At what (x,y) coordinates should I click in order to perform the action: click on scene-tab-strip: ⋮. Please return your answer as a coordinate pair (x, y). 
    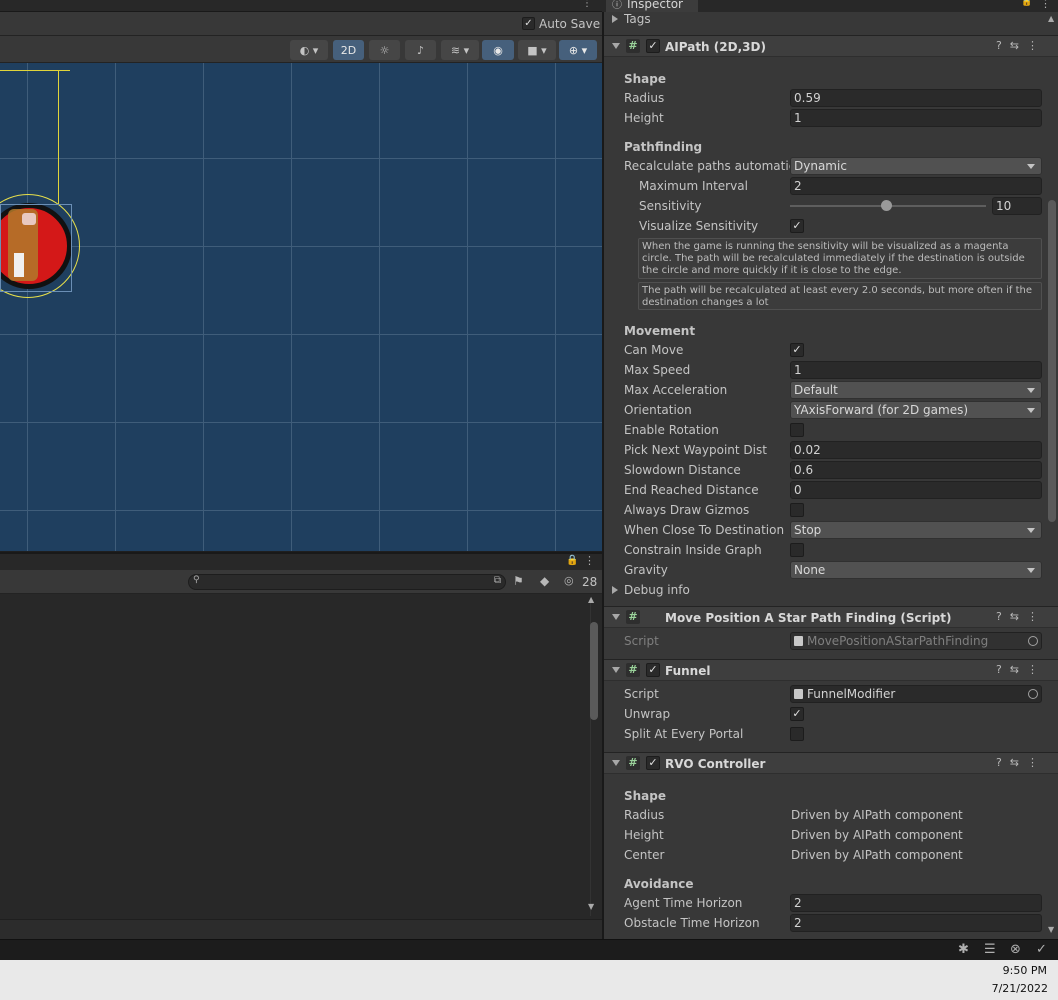
    Looking at the image, I should click on (301, 6).